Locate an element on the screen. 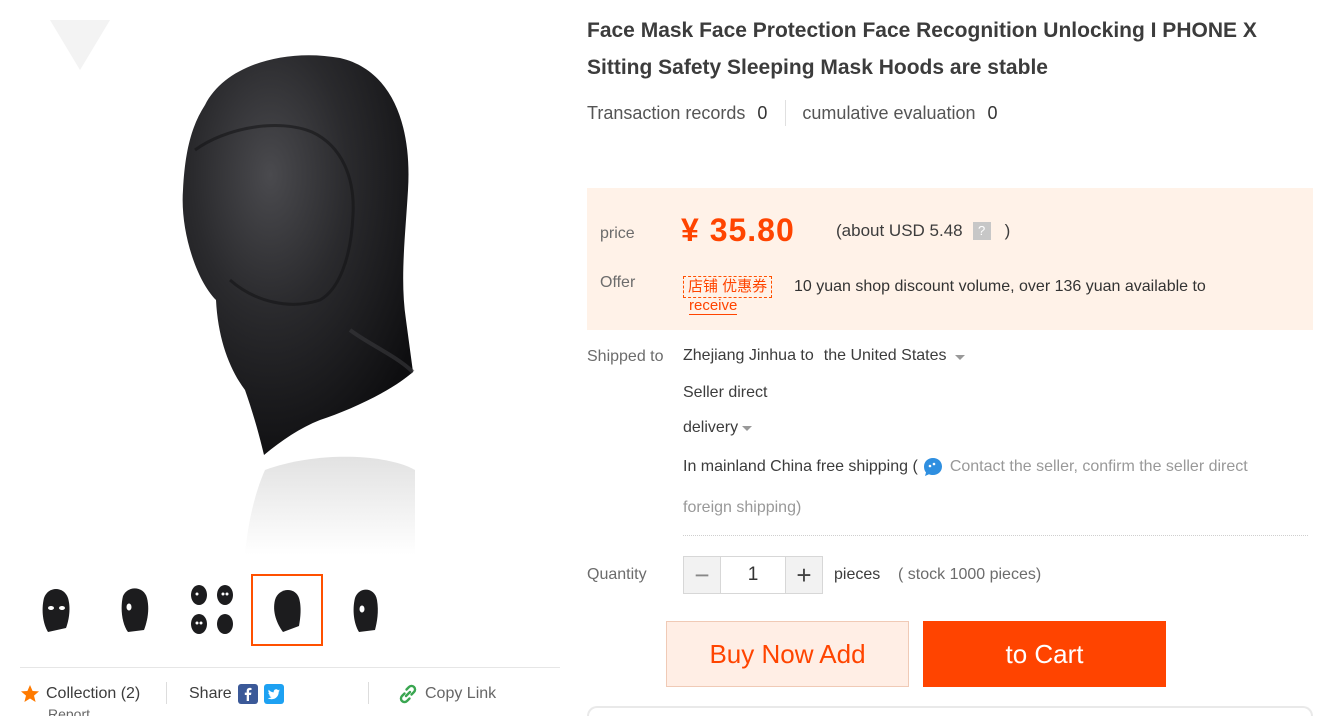 This screenshot has width=1337, height=716. foreign-shipping-text: foreign shipping) is located at coordinates (742, 507).